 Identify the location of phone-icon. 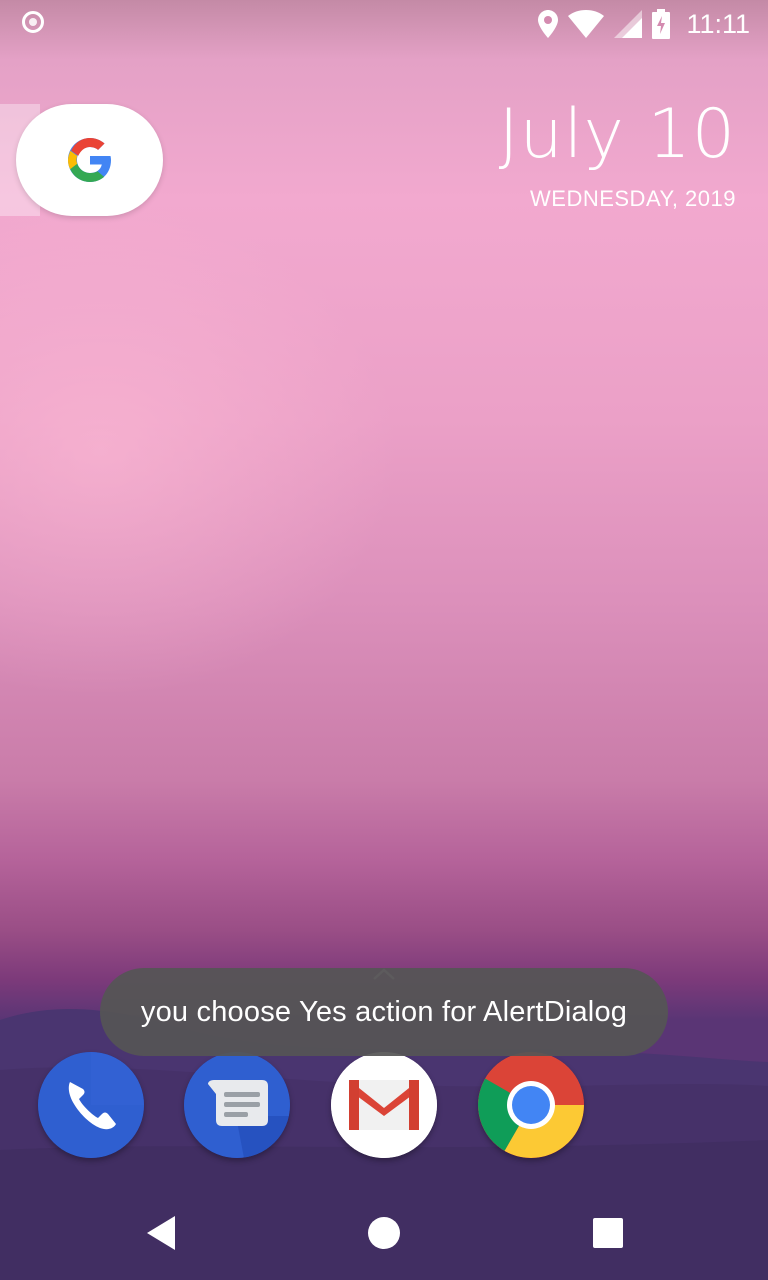
(91, 1105).